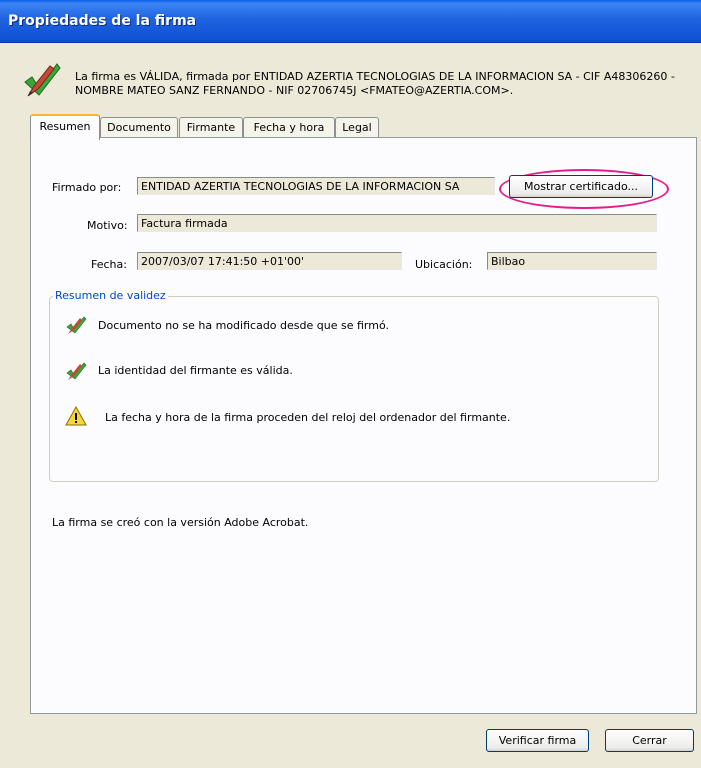 The image size is (701, 768). Describe the element at coordinates (397, 223) in the screenshot. I see `reason-field: Factura firmada` at that location.